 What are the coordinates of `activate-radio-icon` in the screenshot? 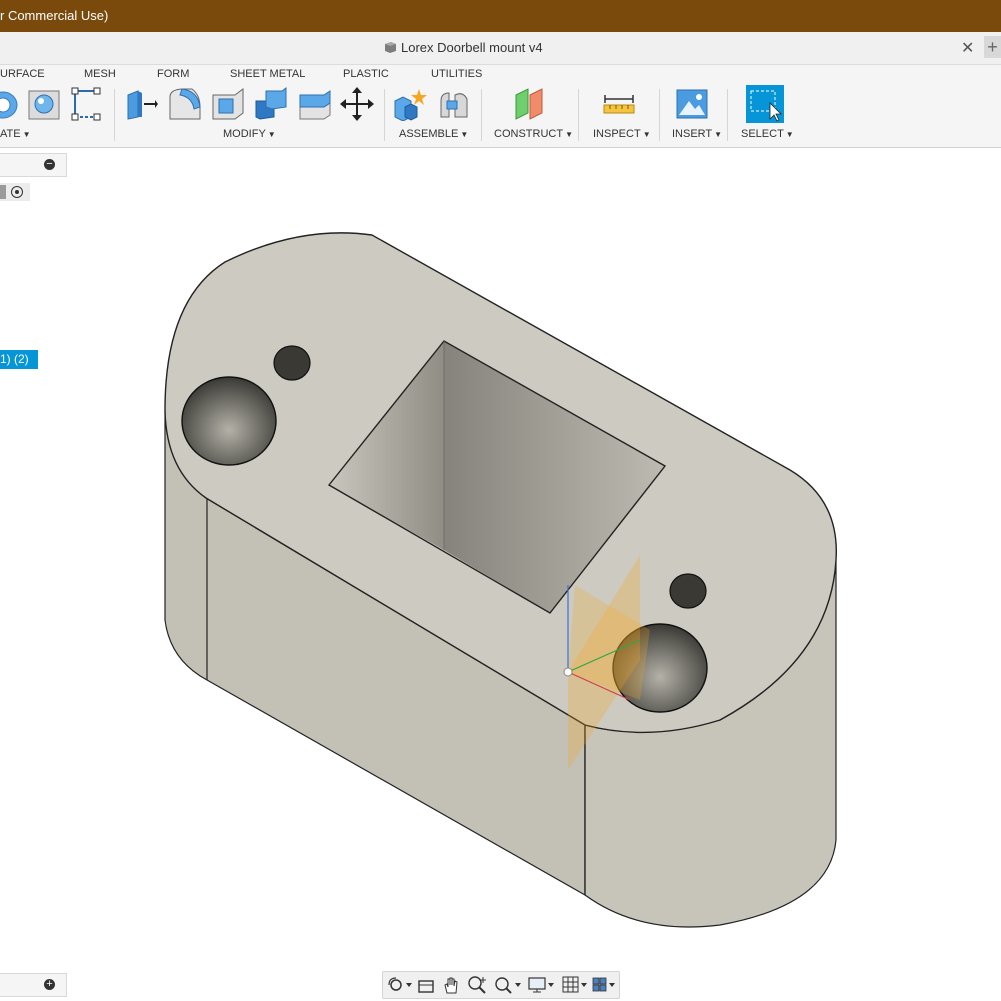 It's located at (17, 192).